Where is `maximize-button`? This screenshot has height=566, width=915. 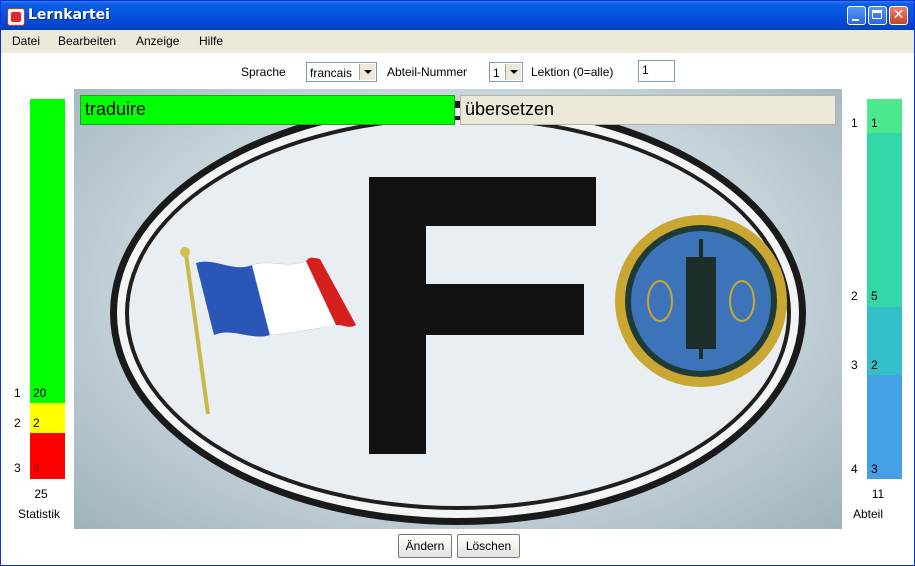
maximize-button is located at coordinates (877, 15).